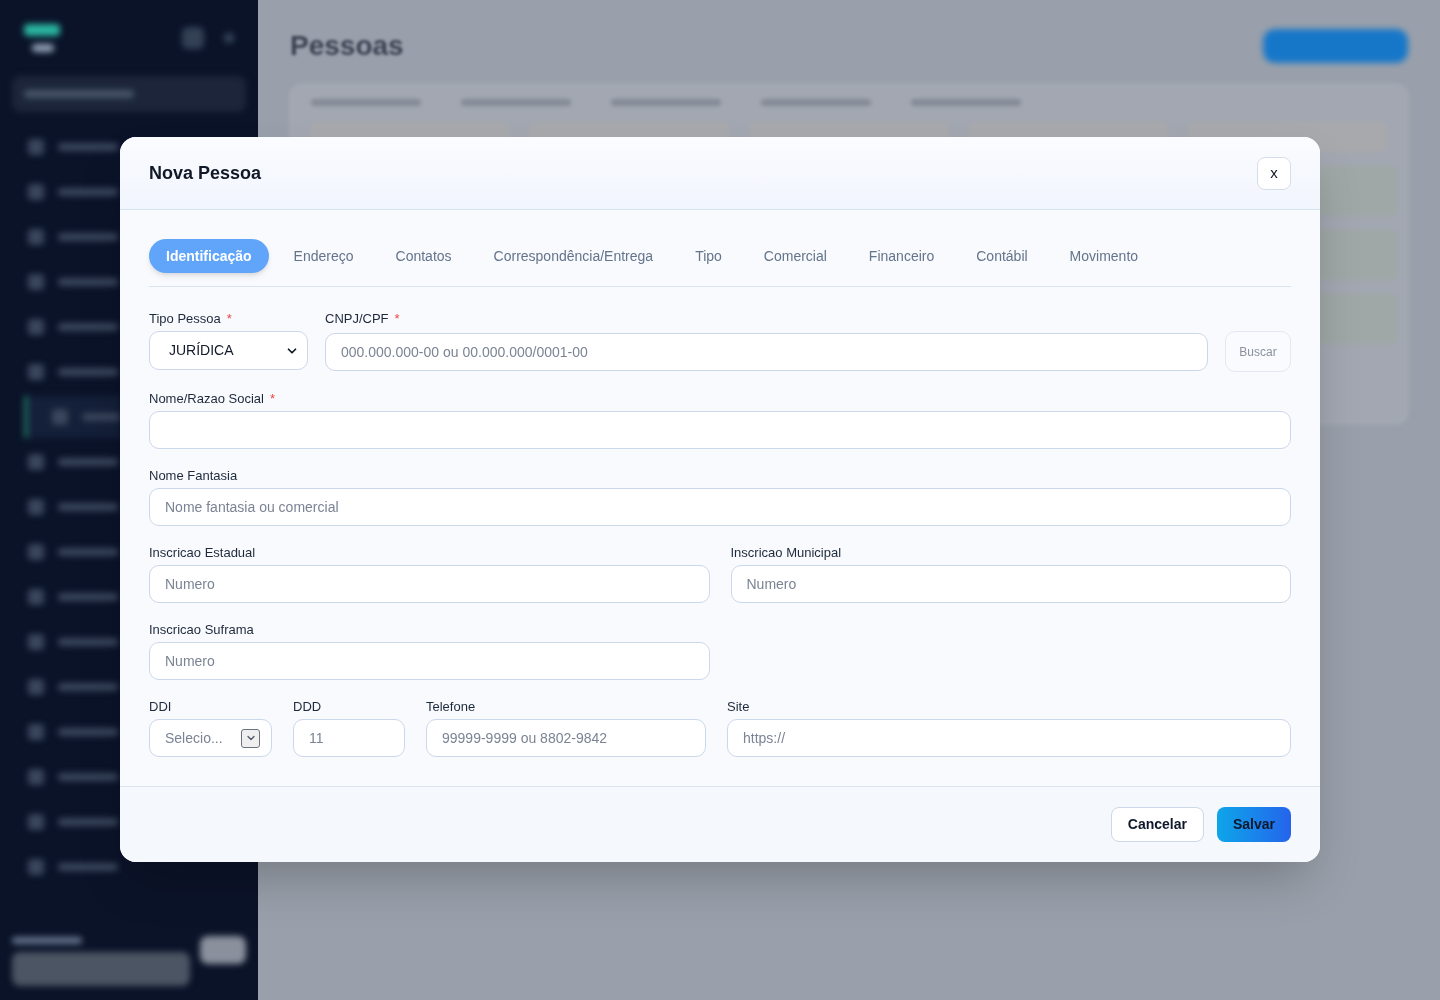  I want to click on input-field: 99999-9999 ou 8802-9842, so click(566, 738).